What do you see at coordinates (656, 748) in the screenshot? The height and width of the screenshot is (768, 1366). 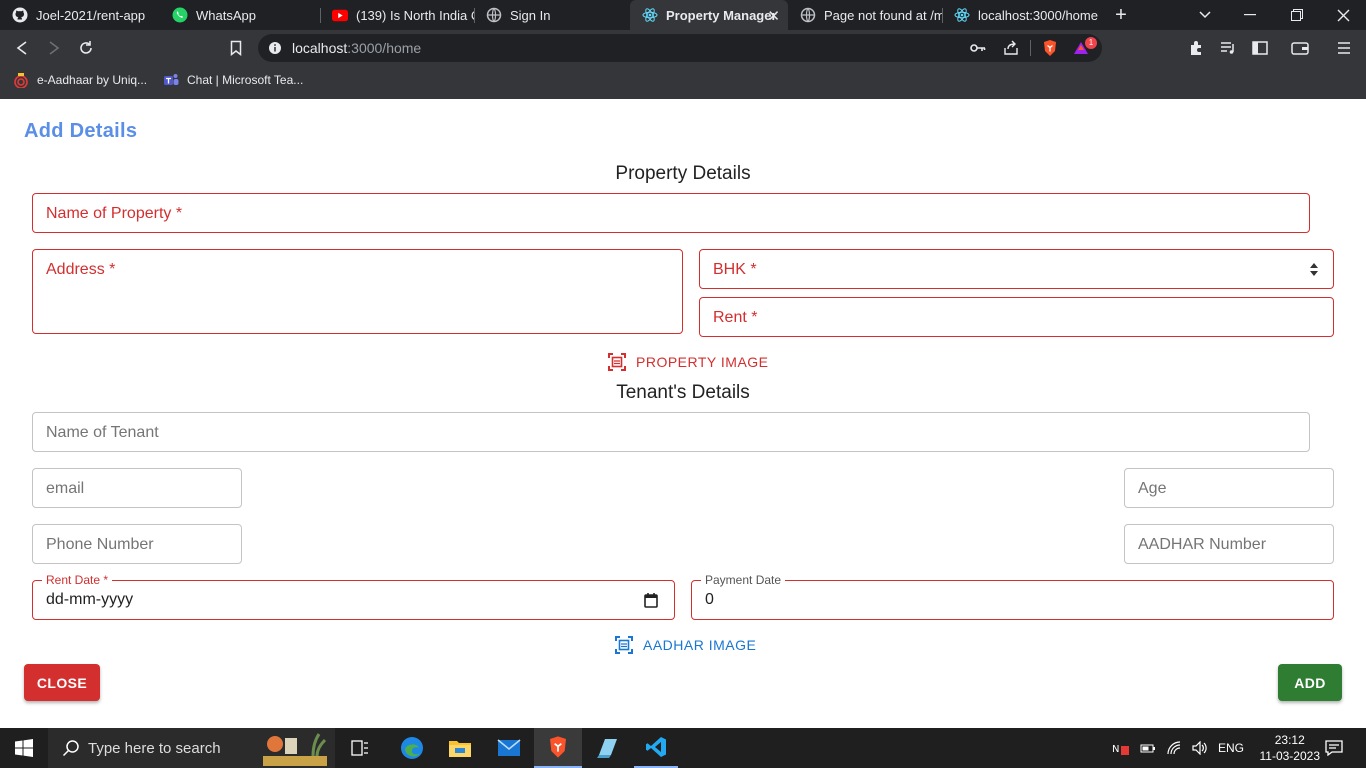 I see `vscode-icon` at bounding box center [656, 748].